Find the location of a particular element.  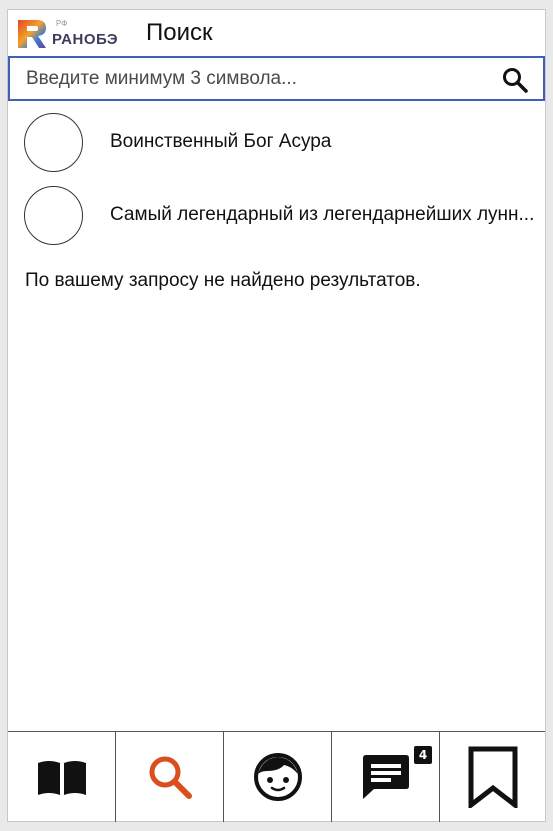

nav-search is located at coordinates (170, 777).